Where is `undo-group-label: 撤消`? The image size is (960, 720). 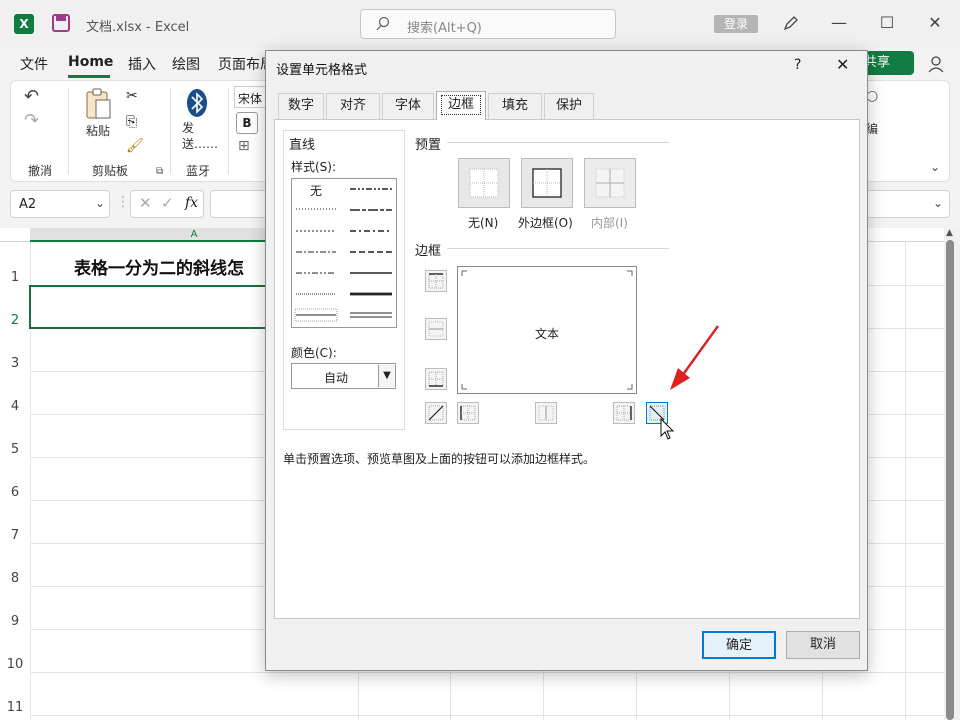 undo-group-label: 撤消 is located at coordinates (40, 171).